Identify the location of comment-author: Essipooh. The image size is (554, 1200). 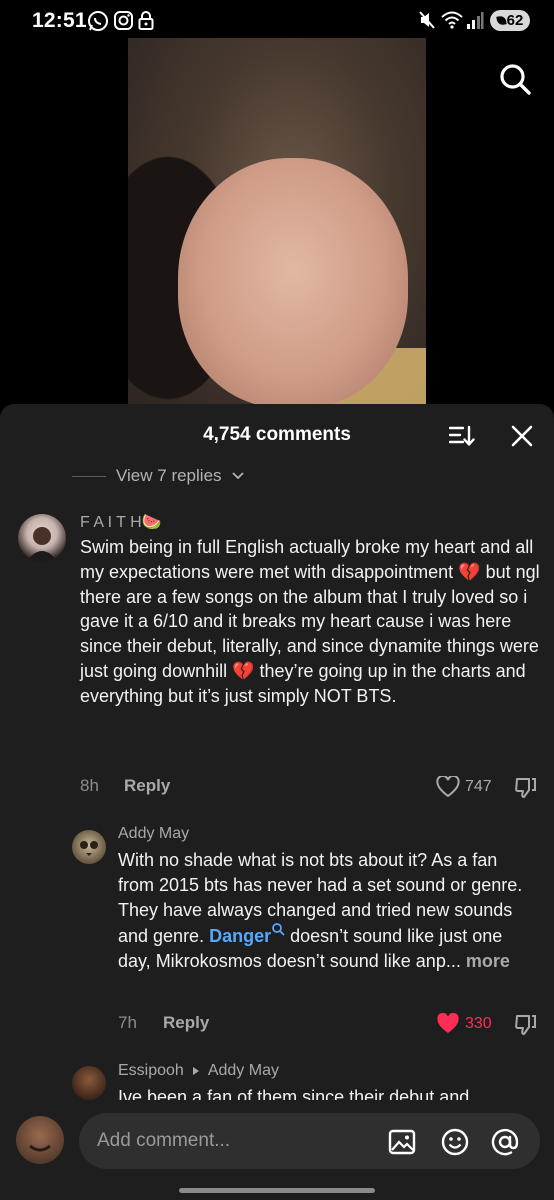
(151, 1071).